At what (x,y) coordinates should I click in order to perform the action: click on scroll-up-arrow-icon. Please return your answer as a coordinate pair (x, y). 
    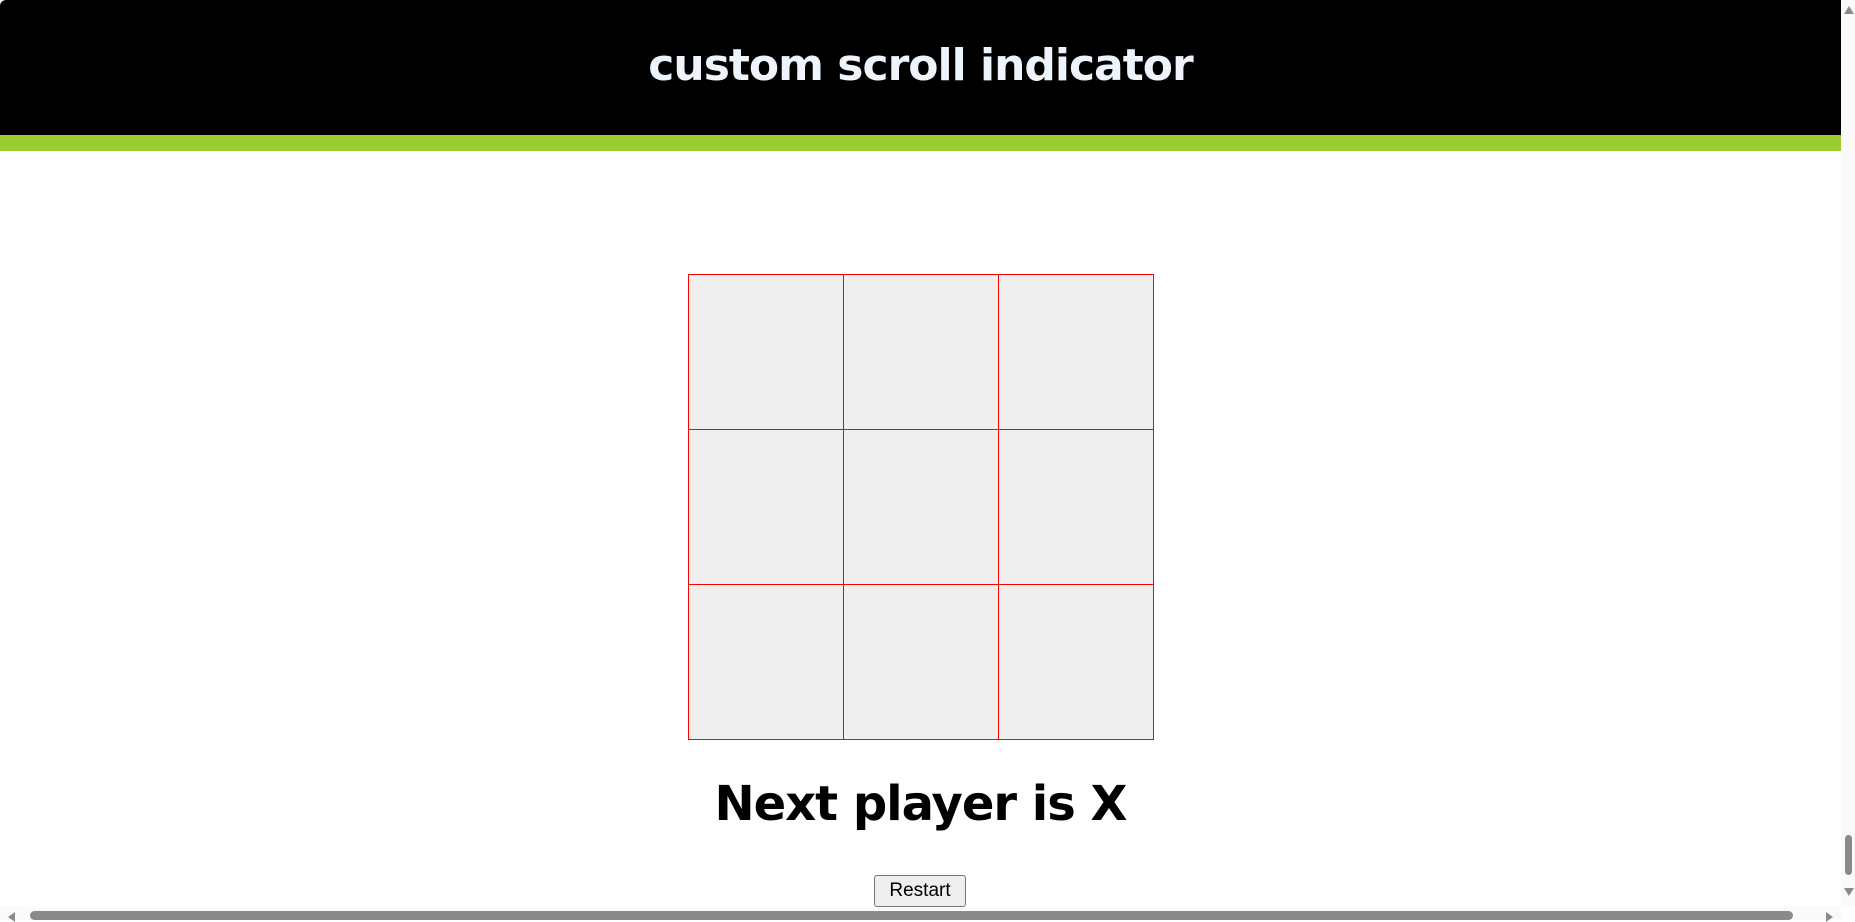
    Looking at the image, I should click on (1849, 10).